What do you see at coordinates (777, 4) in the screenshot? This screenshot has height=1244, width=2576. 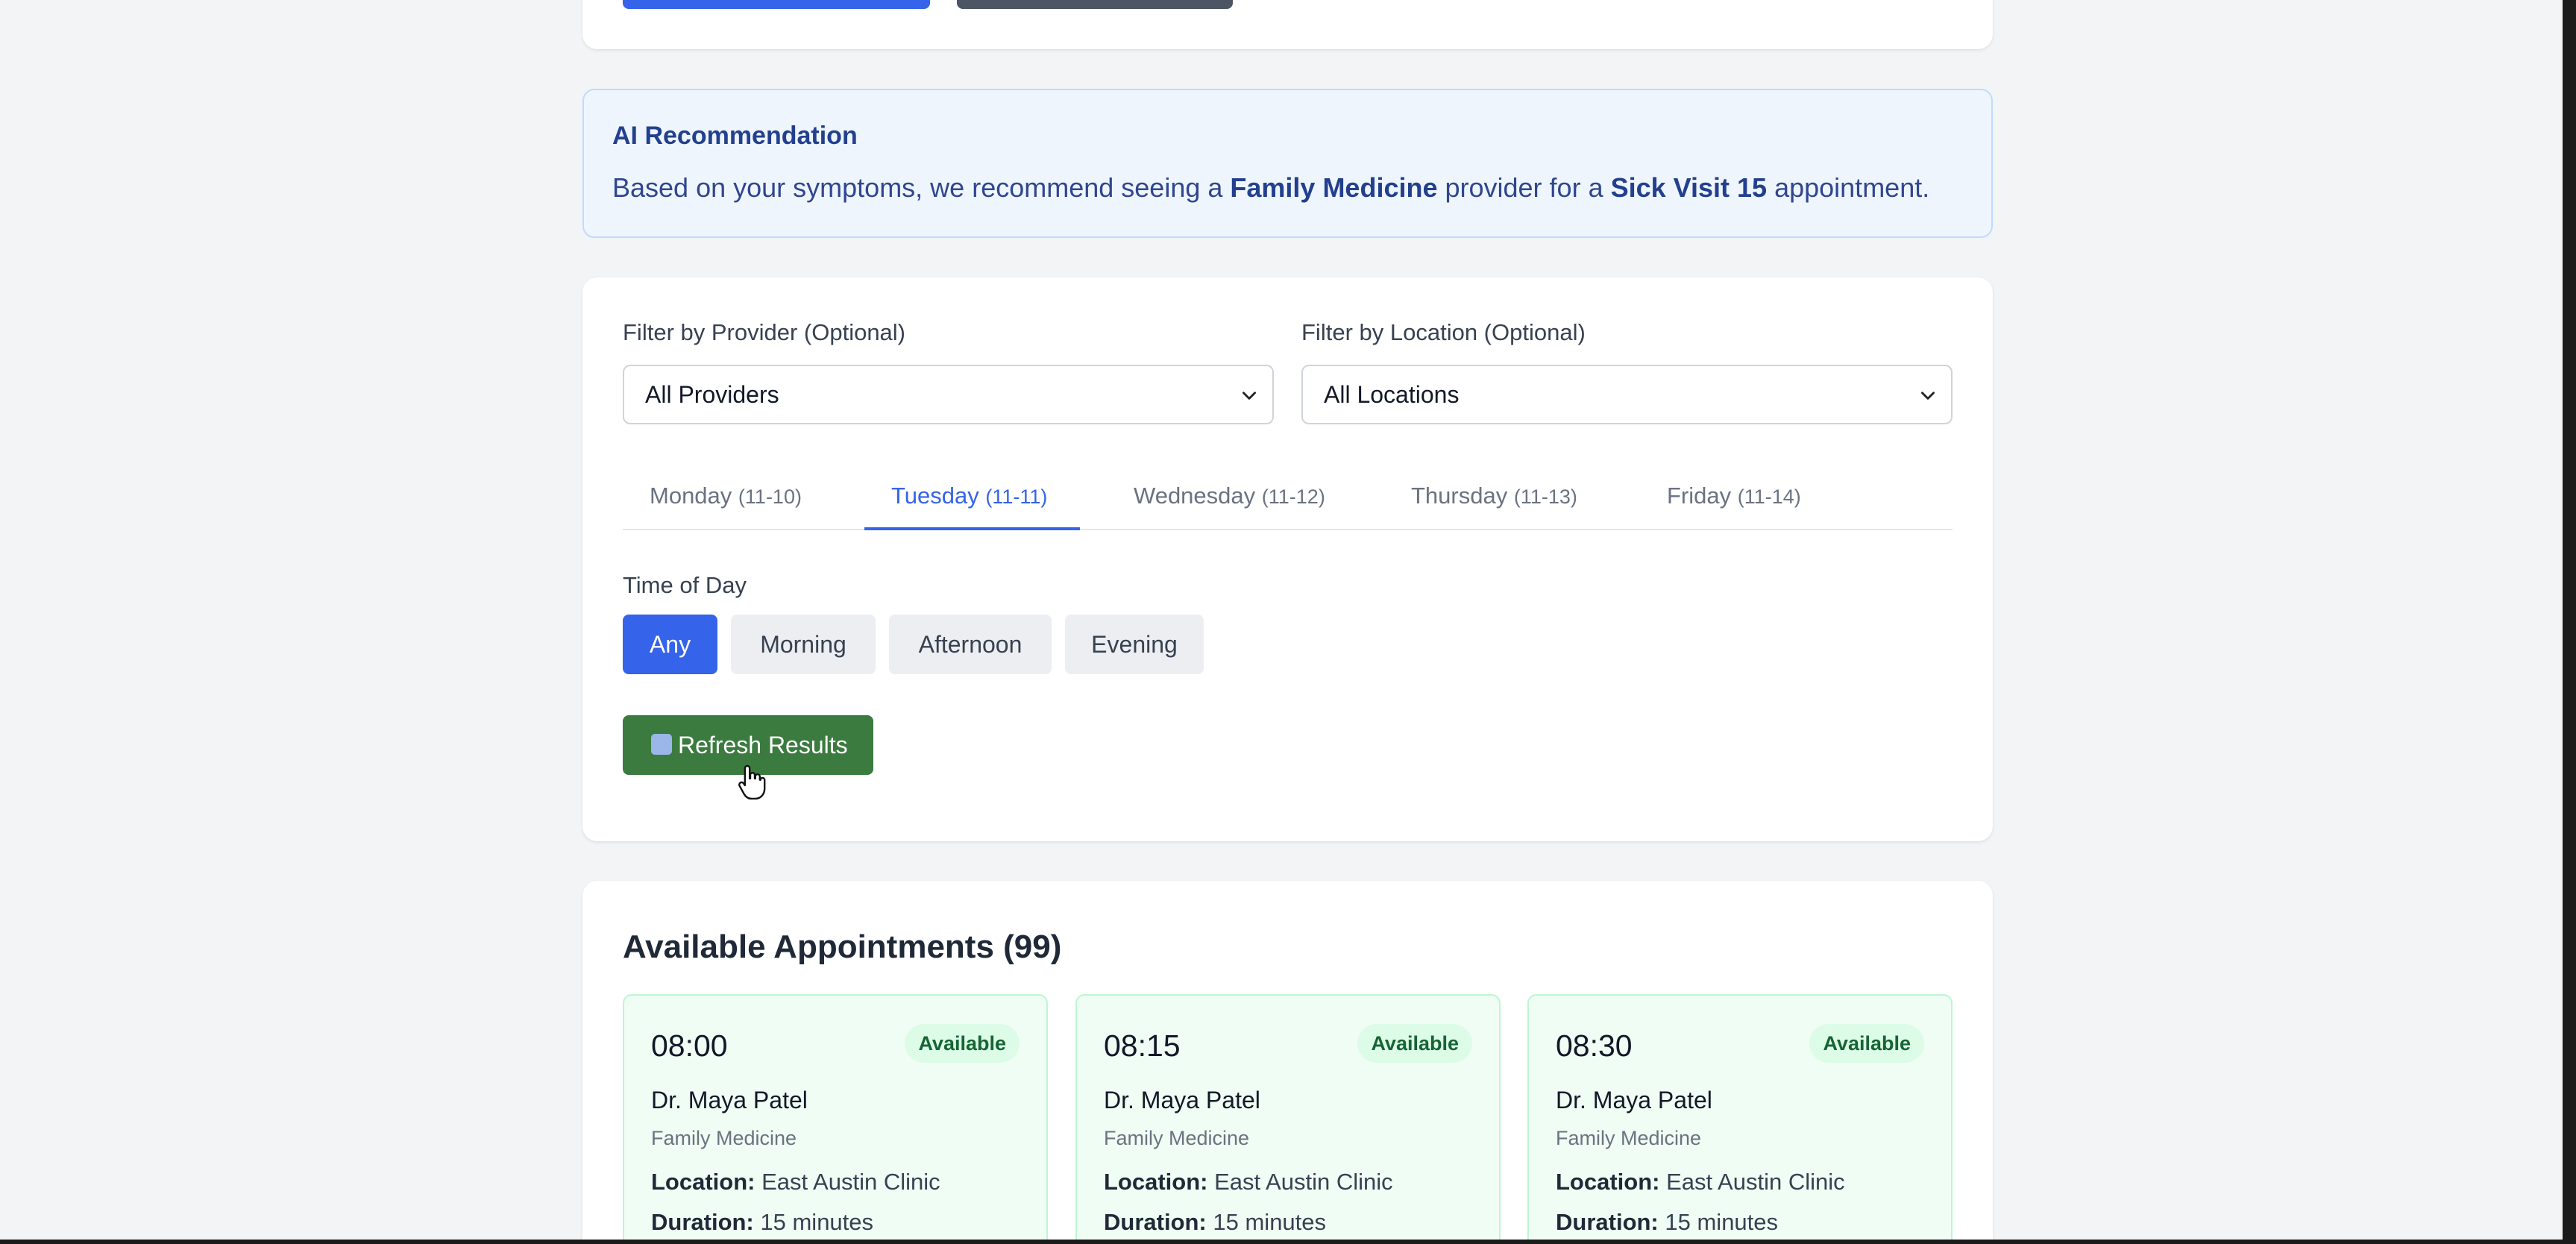 I see `primary-action-button` at bounding box center [777, 4].